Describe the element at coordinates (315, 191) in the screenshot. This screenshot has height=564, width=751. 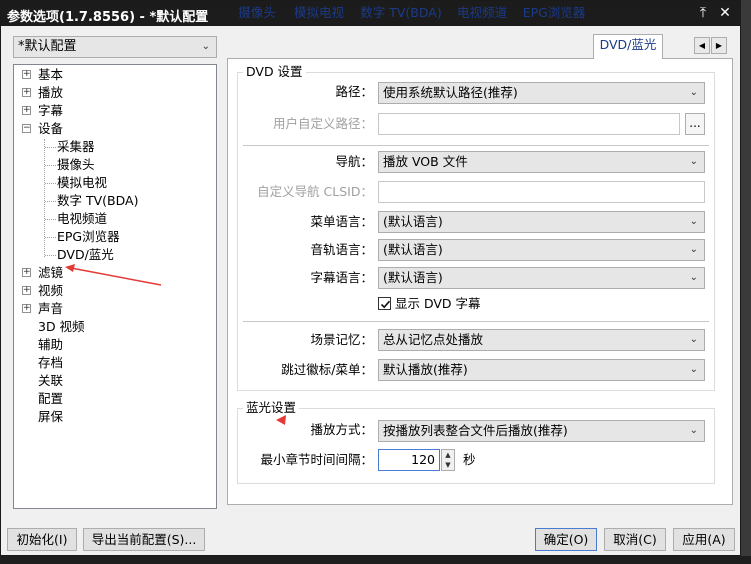
I see `custom-nav-label: 自定义导航 CLSID：` at that location.